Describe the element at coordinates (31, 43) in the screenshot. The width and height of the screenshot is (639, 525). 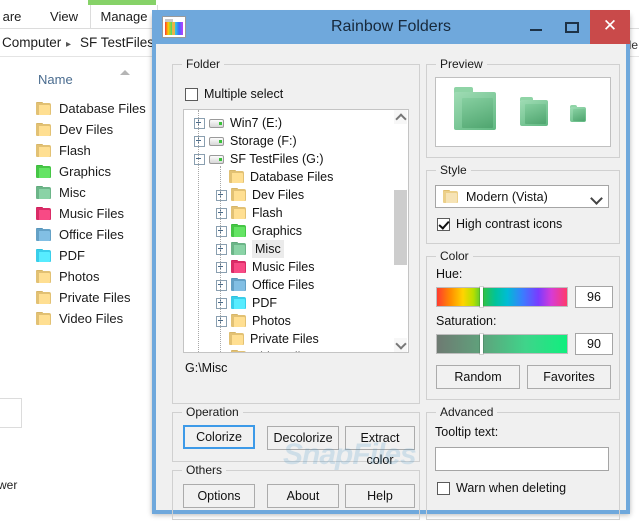
I see `breadcrumb-computer: Computer` at that location.